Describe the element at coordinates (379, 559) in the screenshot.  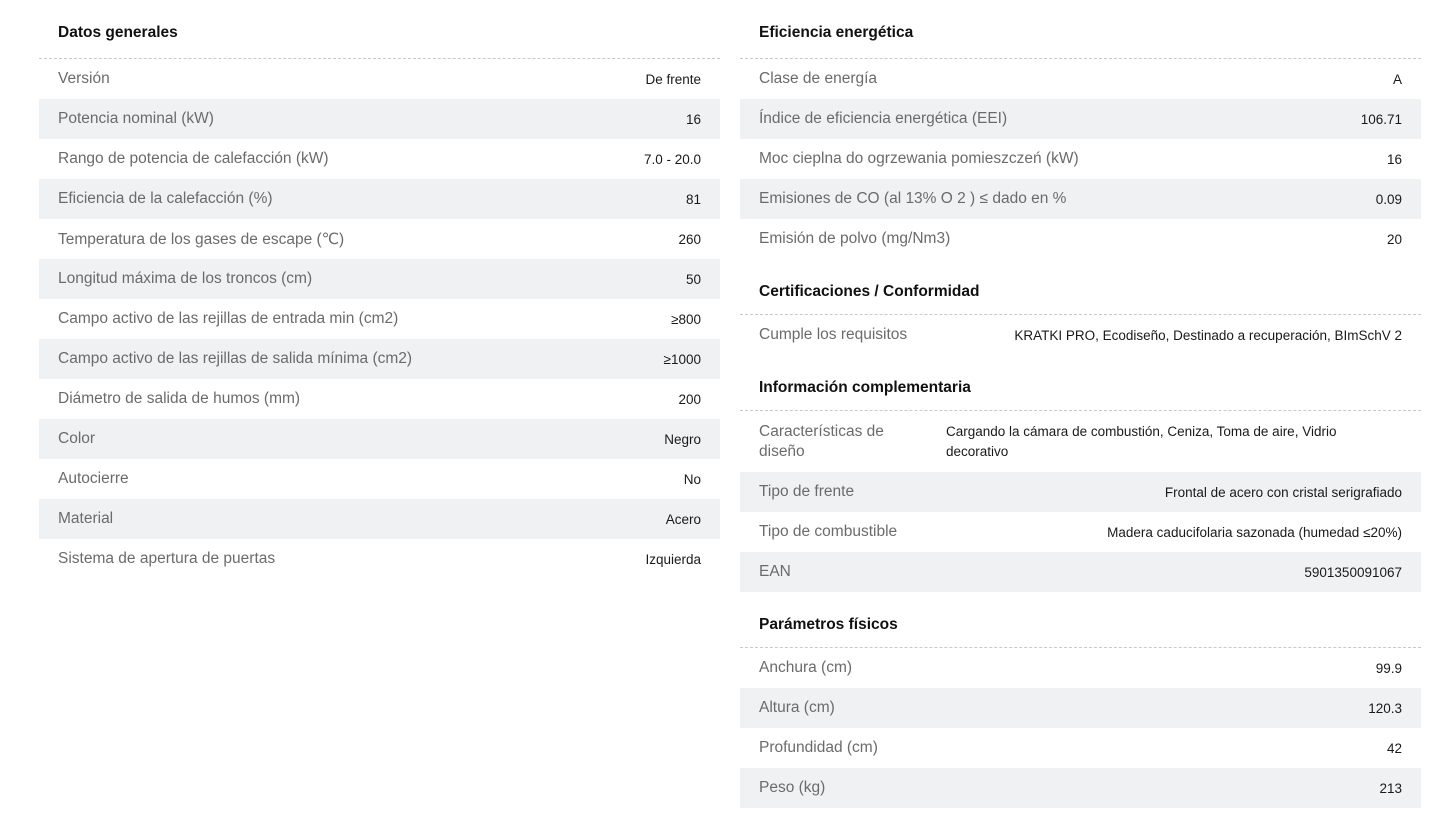
I see `spec-row: Sistema de apertura de puertas Izquierda` at that location.